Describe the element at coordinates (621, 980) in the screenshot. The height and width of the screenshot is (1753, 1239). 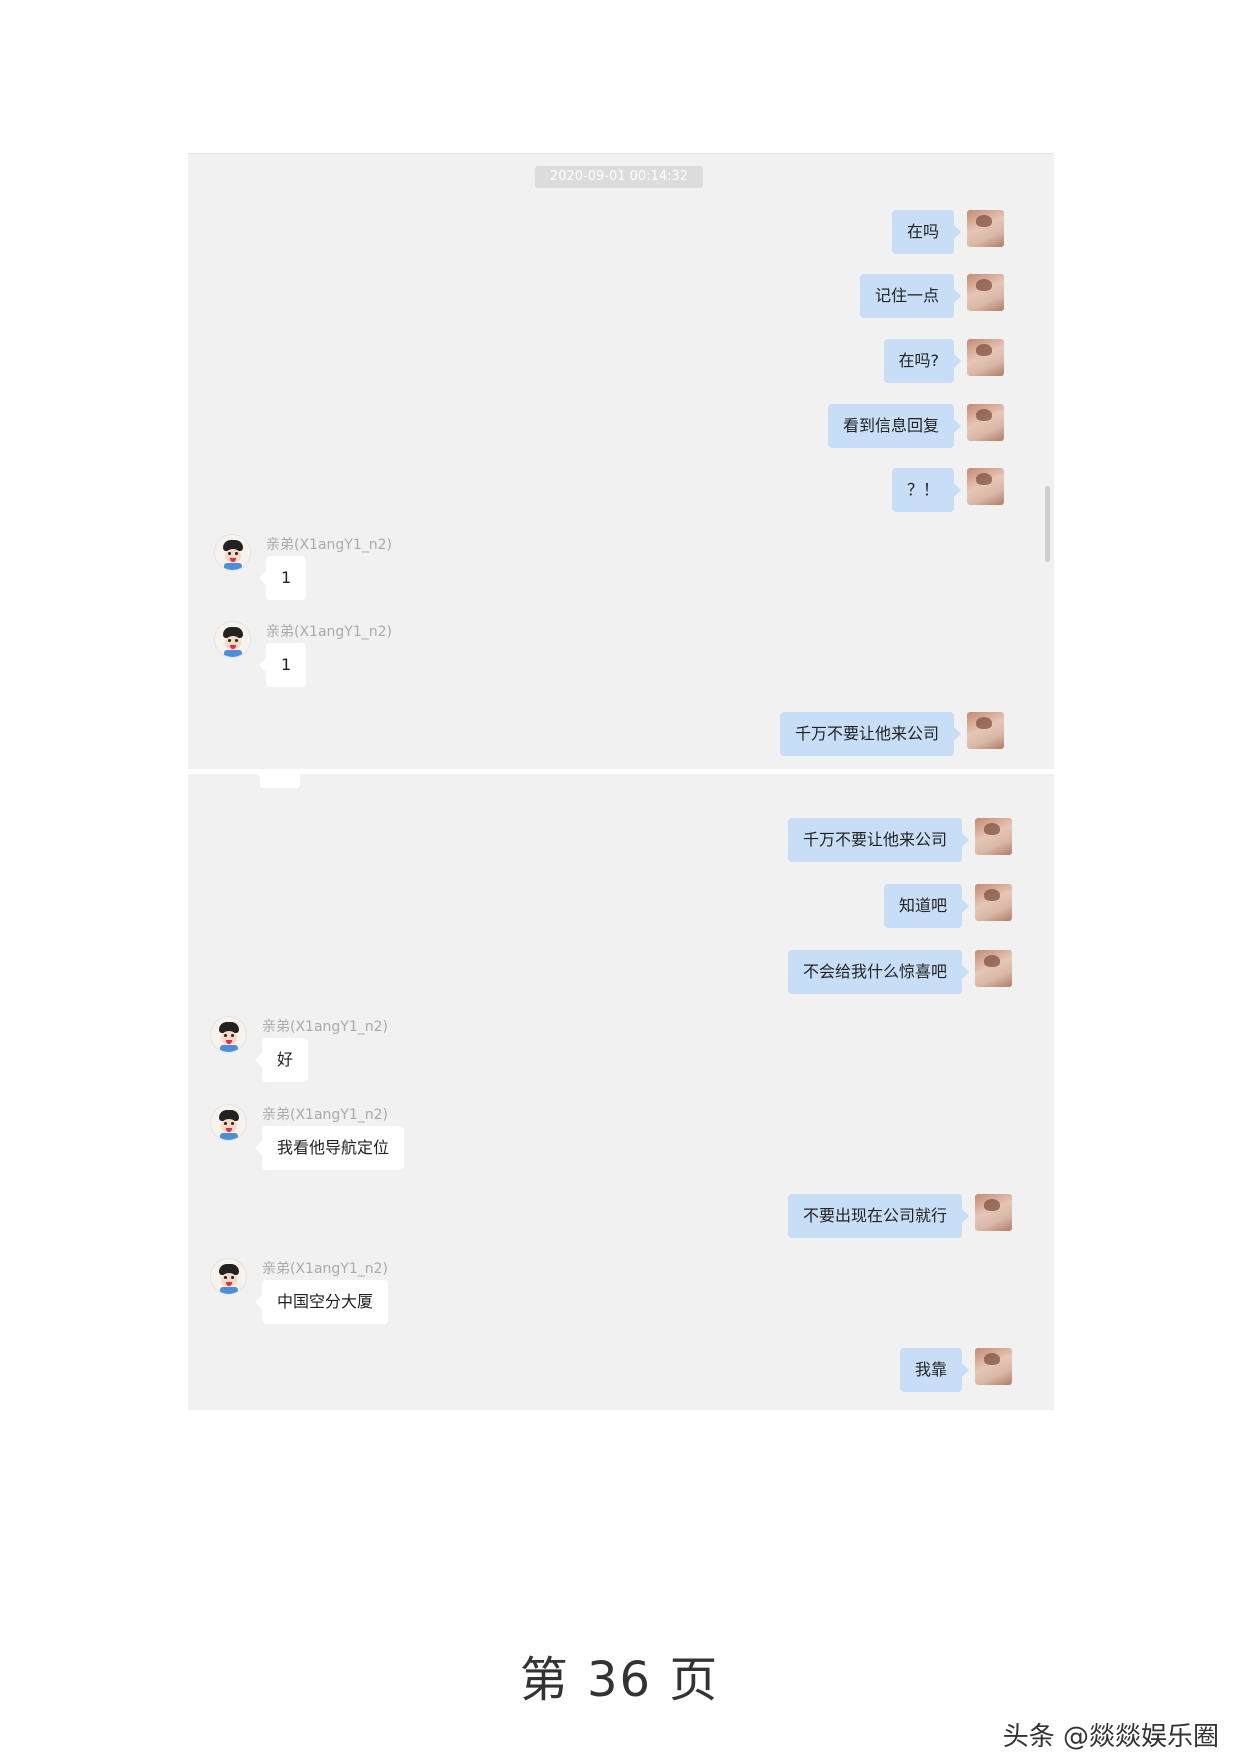
I see `message-sent: 不会给我什么惊喜吧` at that location.